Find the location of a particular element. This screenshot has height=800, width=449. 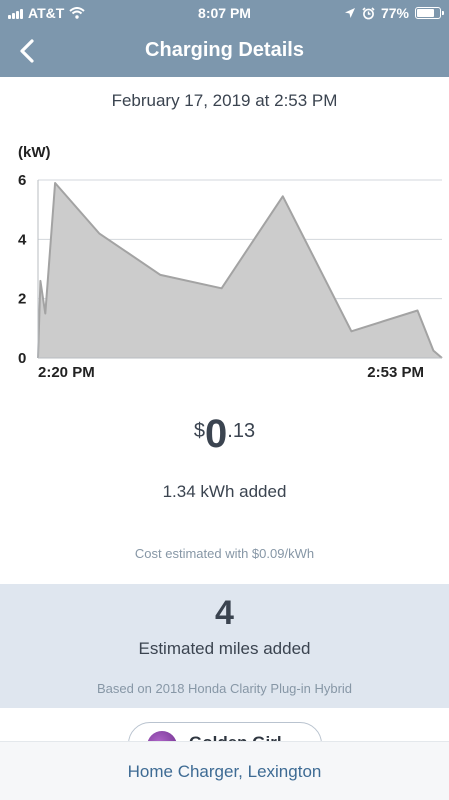

battery-percent: 77% is located at coordinates (394, 13).